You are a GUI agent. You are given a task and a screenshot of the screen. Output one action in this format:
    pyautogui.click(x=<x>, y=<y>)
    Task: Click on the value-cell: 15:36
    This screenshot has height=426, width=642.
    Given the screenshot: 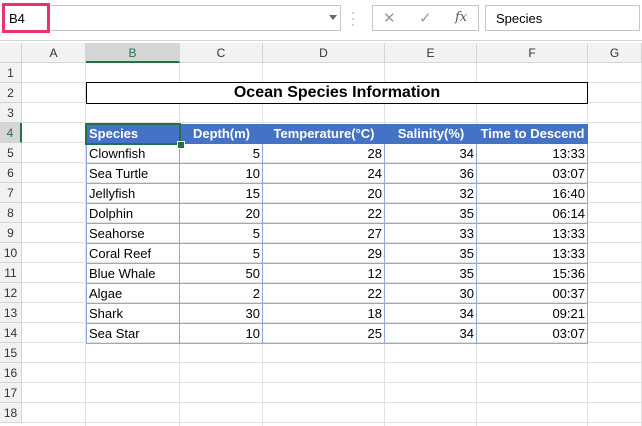 What is the action you would take?
    pyautogui.click(x=532, y=274)
    